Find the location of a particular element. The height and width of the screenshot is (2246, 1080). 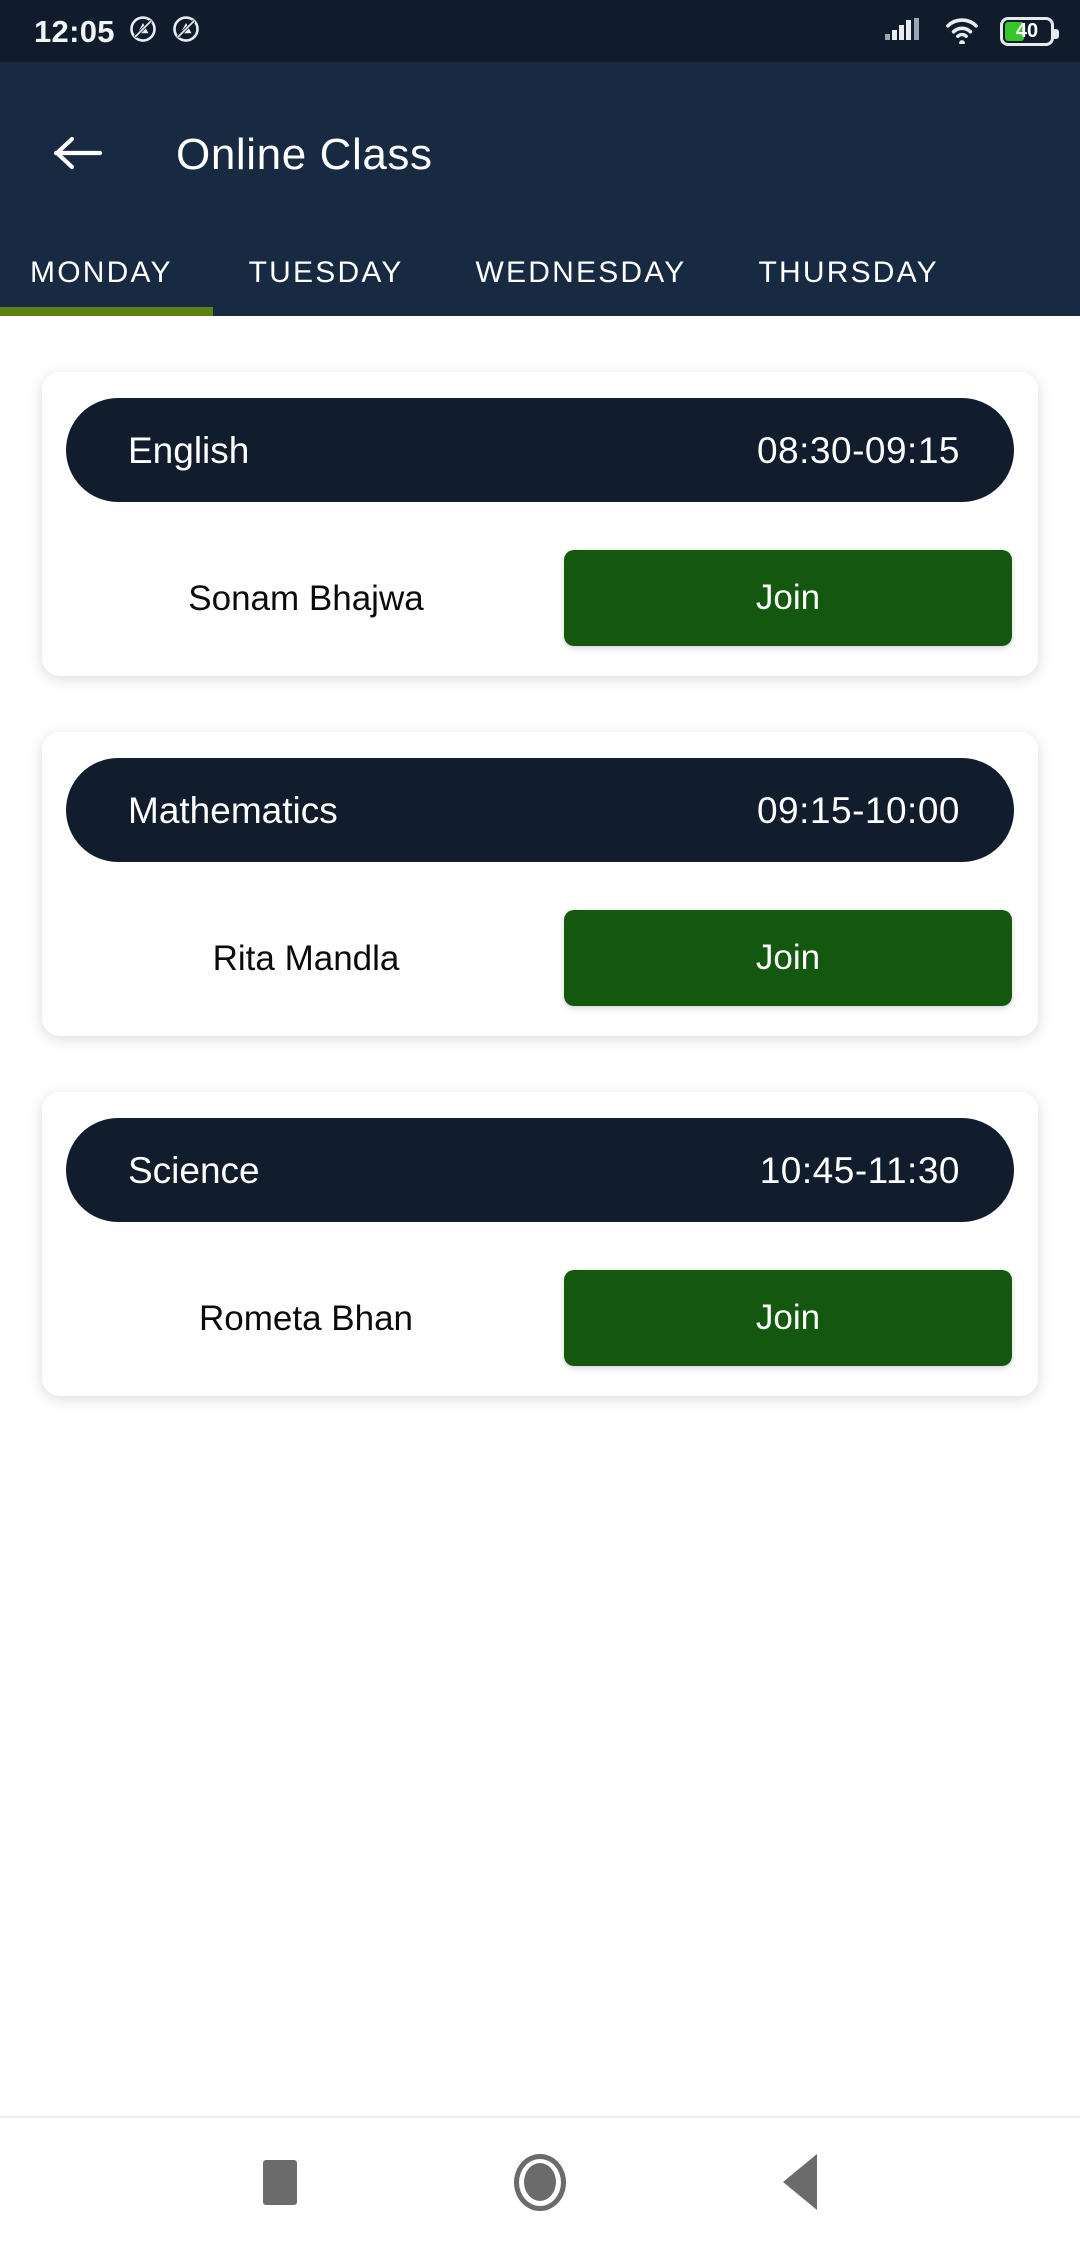

tab-tuesday: TUESDAY is located at coordinates (326, 273).